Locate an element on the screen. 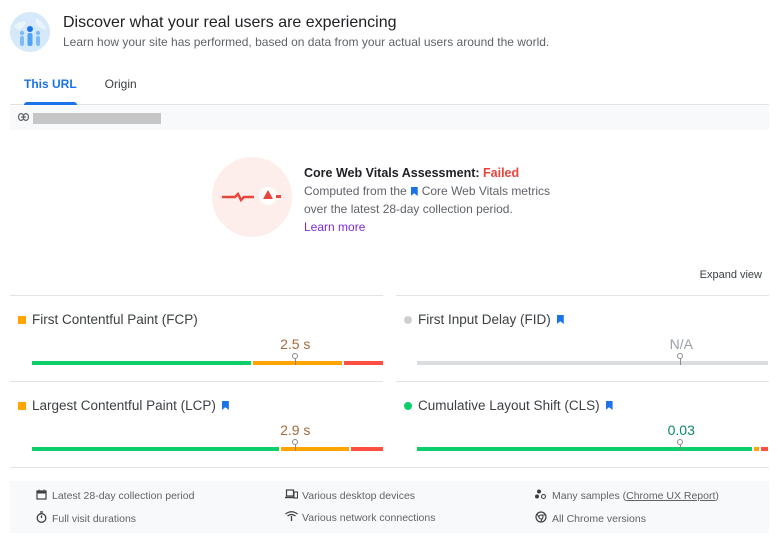 The width and height of the screenshot is (780, 544). metric-name: Cumulative Layout Shift (CLS) is located at coordinates (509, 405).